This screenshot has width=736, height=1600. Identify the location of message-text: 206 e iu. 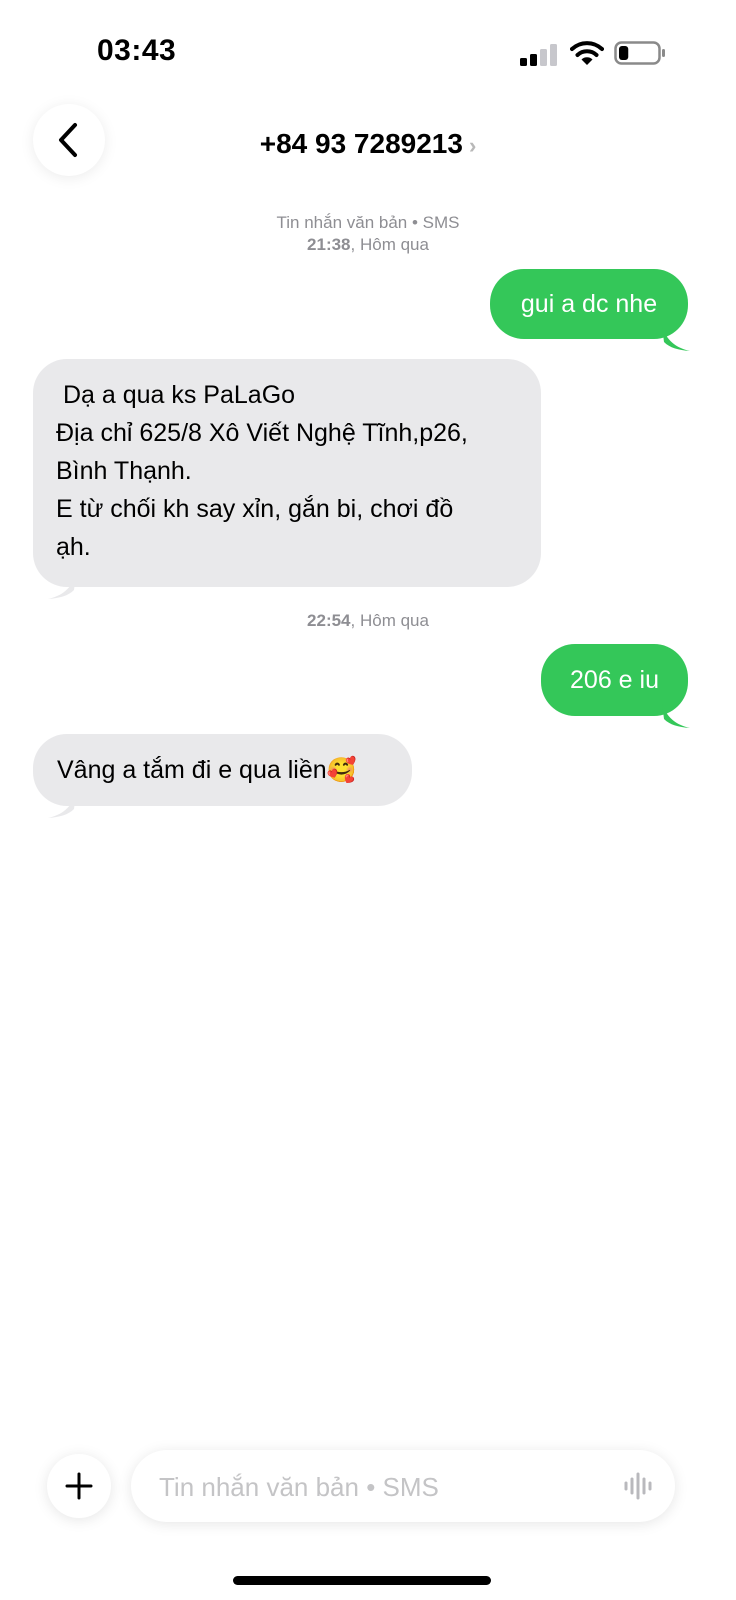
(614, 680).